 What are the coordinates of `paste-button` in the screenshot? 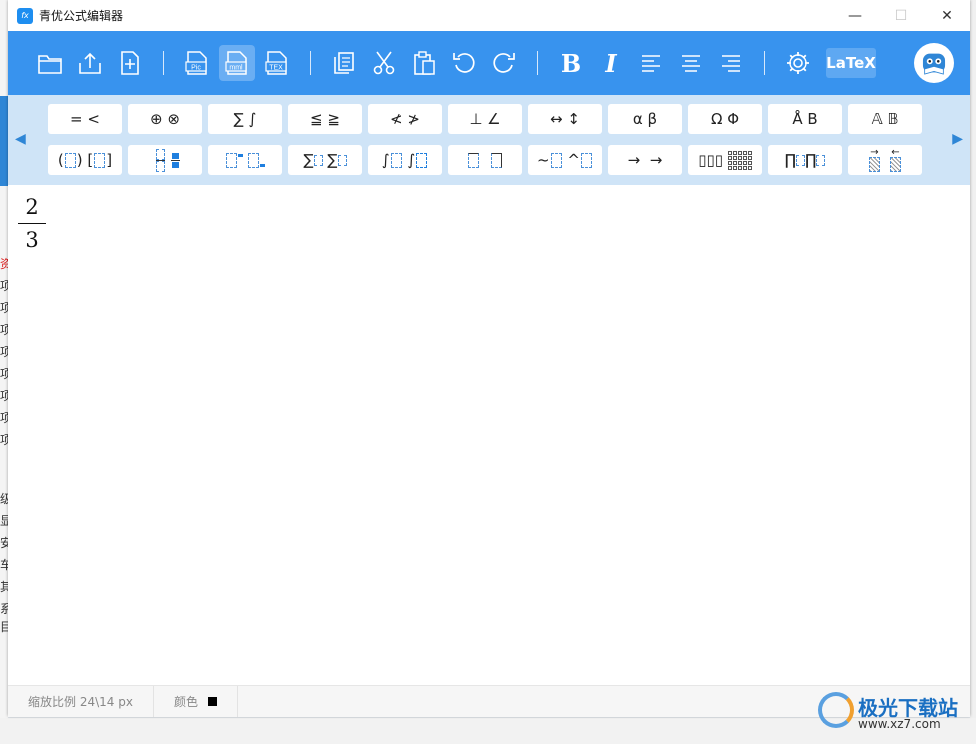 It's located at (424, 63).